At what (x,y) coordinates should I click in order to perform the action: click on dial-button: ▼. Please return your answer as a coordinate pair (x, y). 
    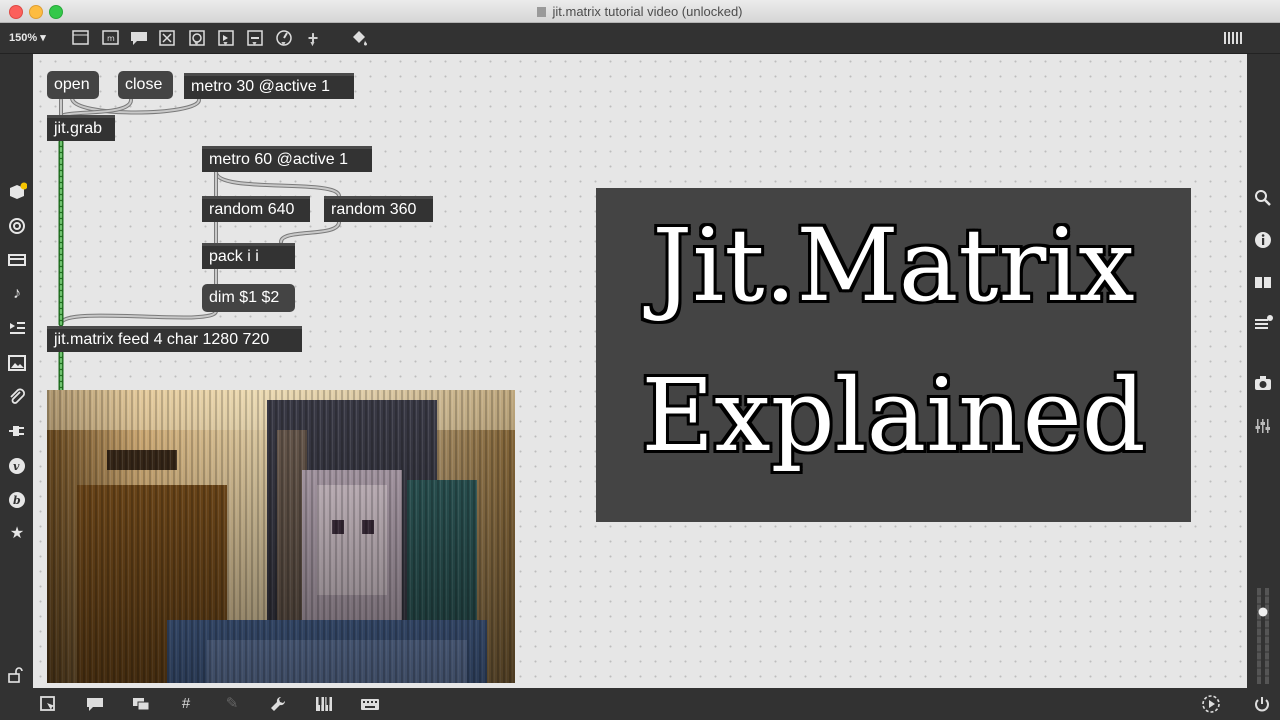
    Looking at the image, I should click on (284, 38).